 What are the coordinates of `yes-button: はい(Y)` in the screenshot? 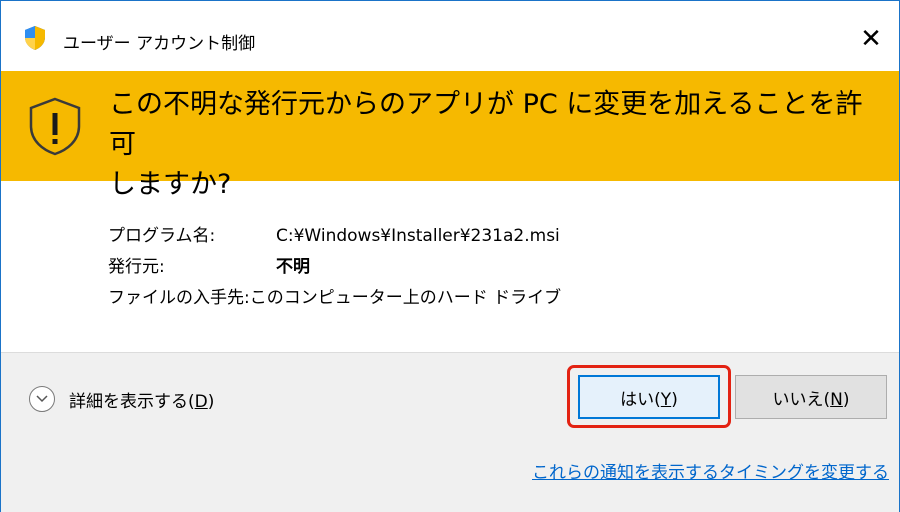 It's located at (649, 397).